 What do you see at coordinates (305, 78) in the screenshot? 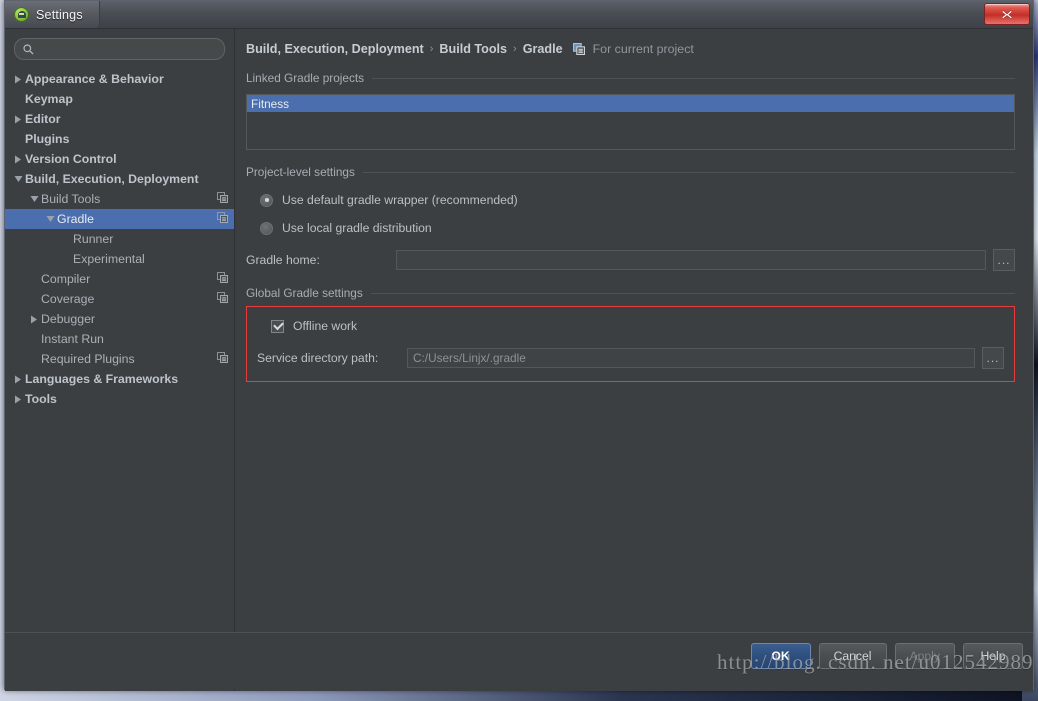
I see `linked-projects-label: Linked Gradle projects` at bounding box center [305, 78].